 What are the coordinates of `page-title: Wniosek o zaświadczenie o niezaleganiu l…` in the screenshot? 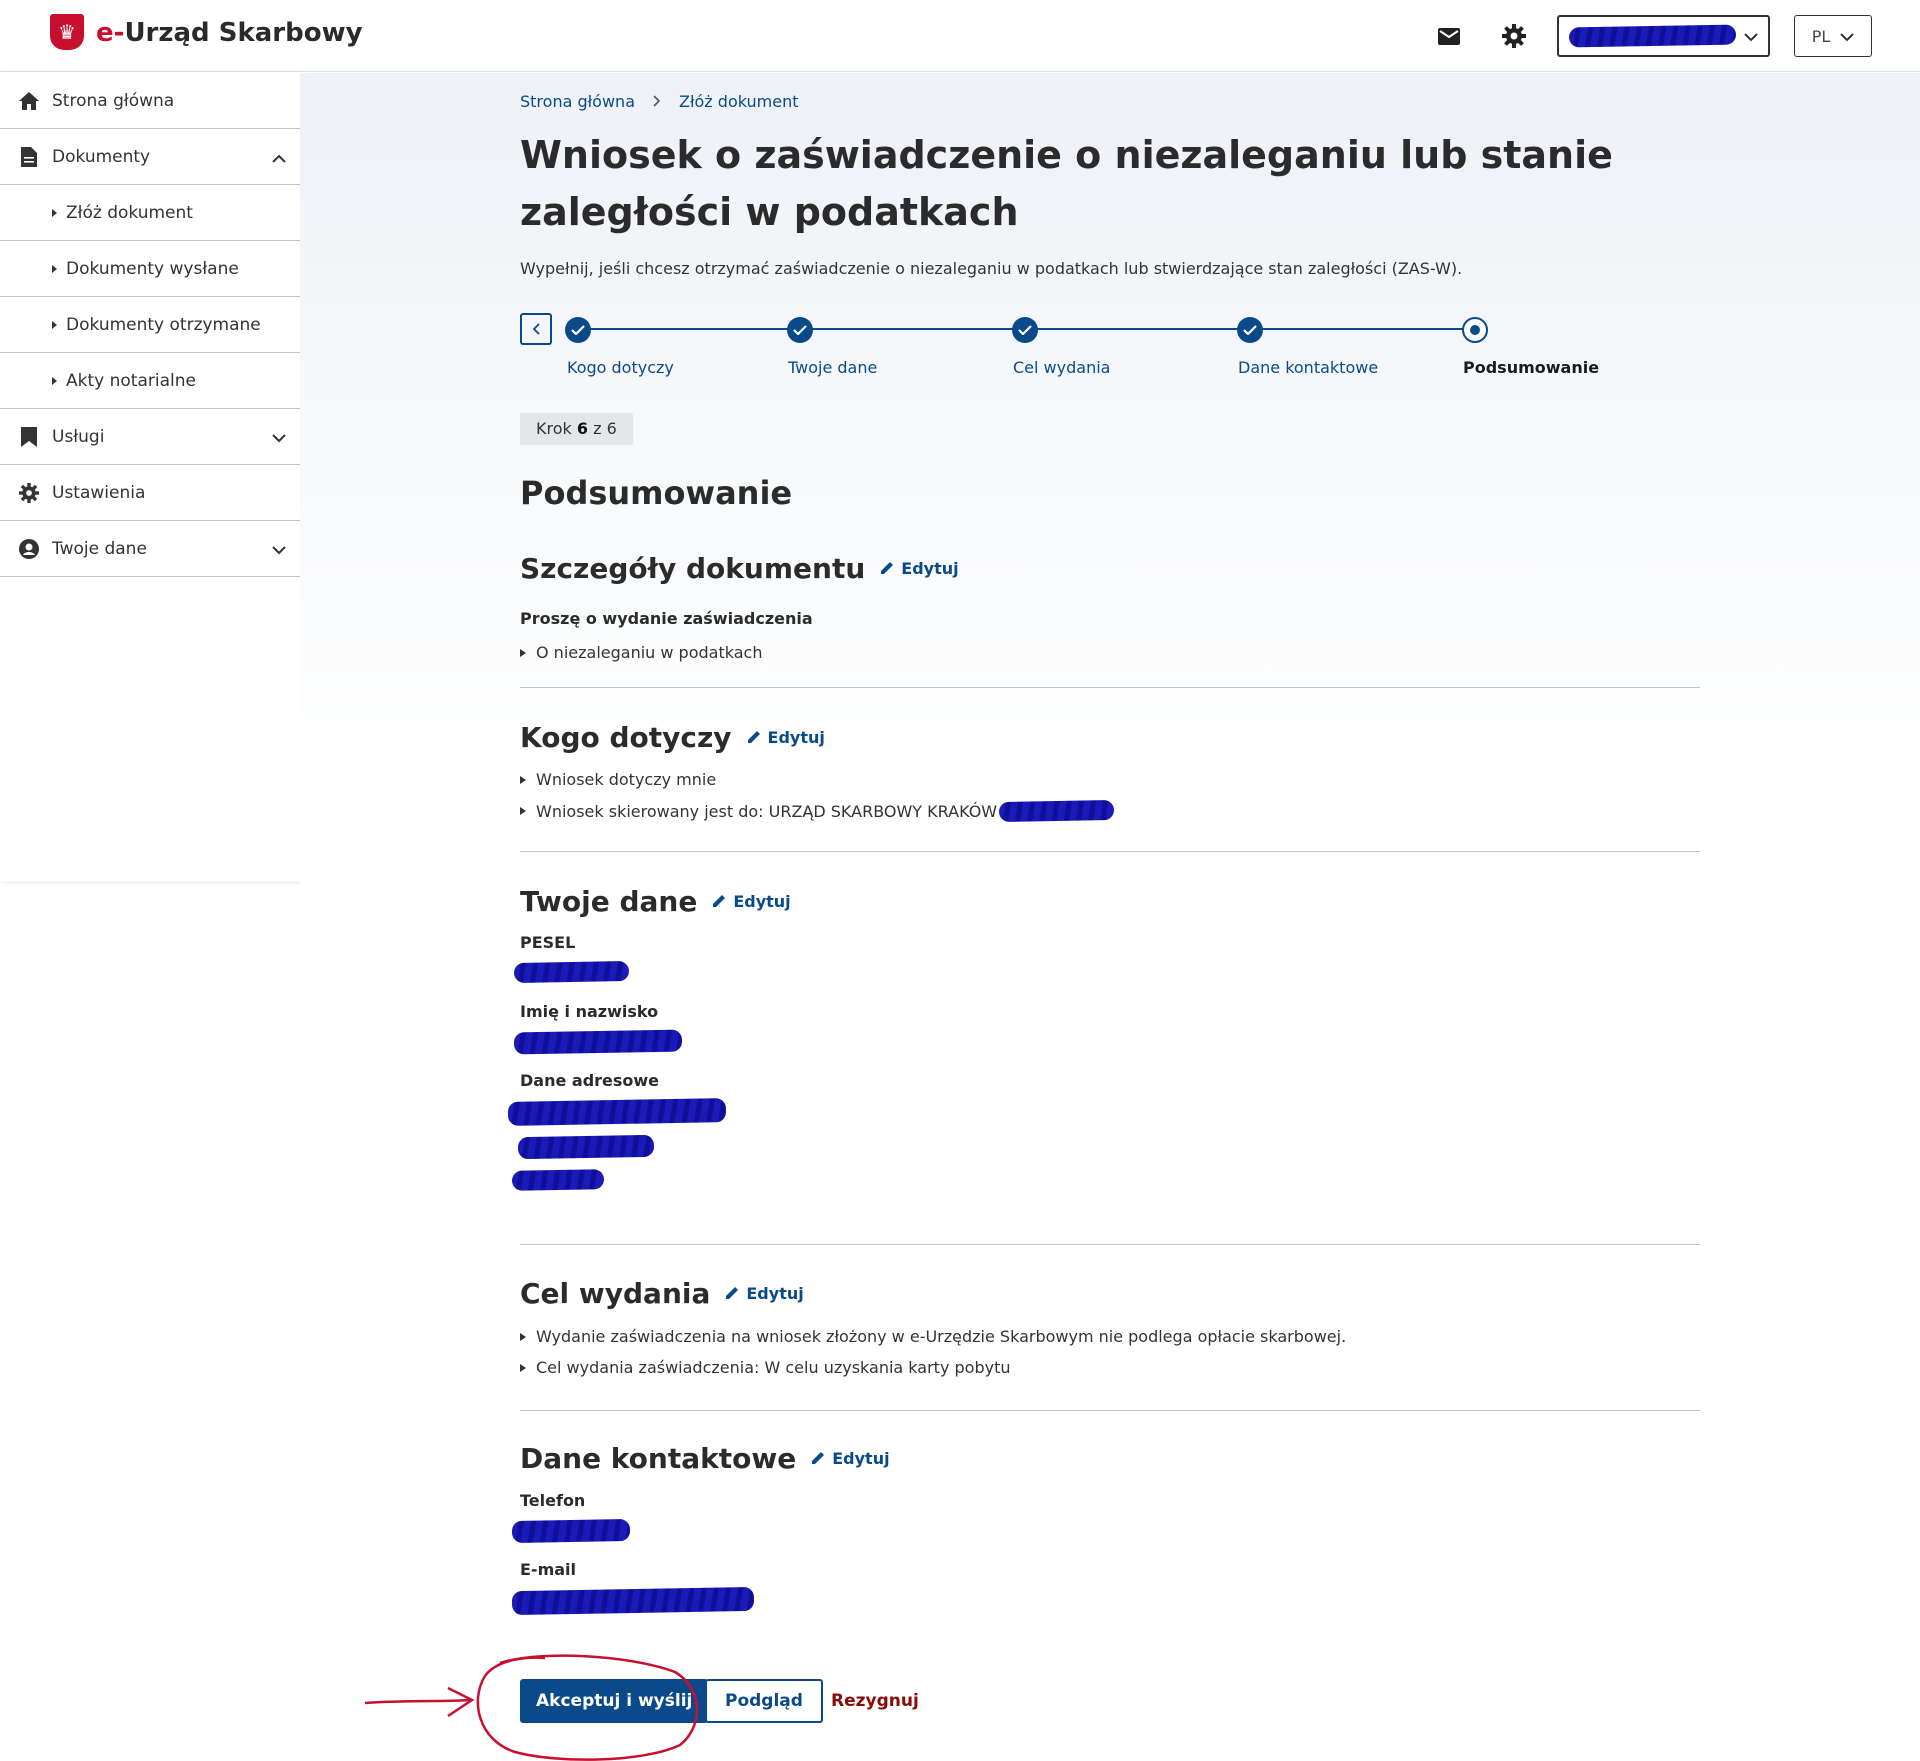 It's located at (1066, 183).